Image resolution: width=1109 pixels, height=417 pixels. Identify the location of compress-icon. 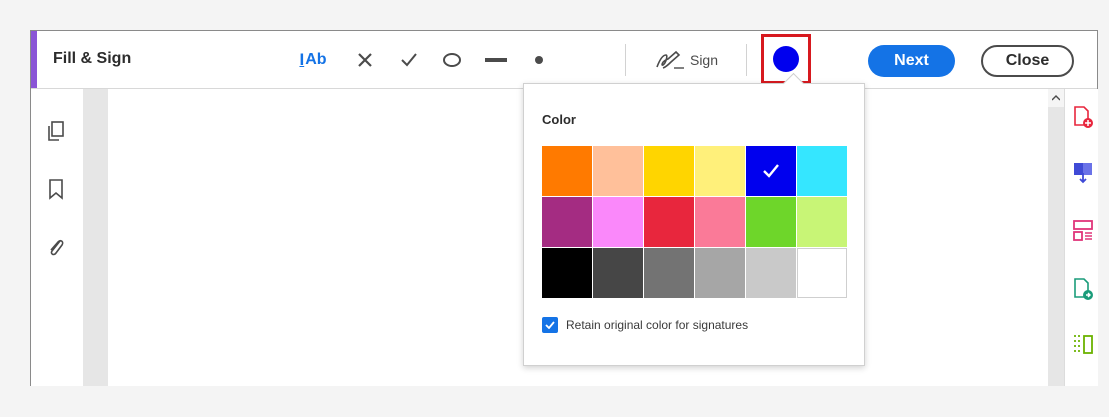
(1083, 345).